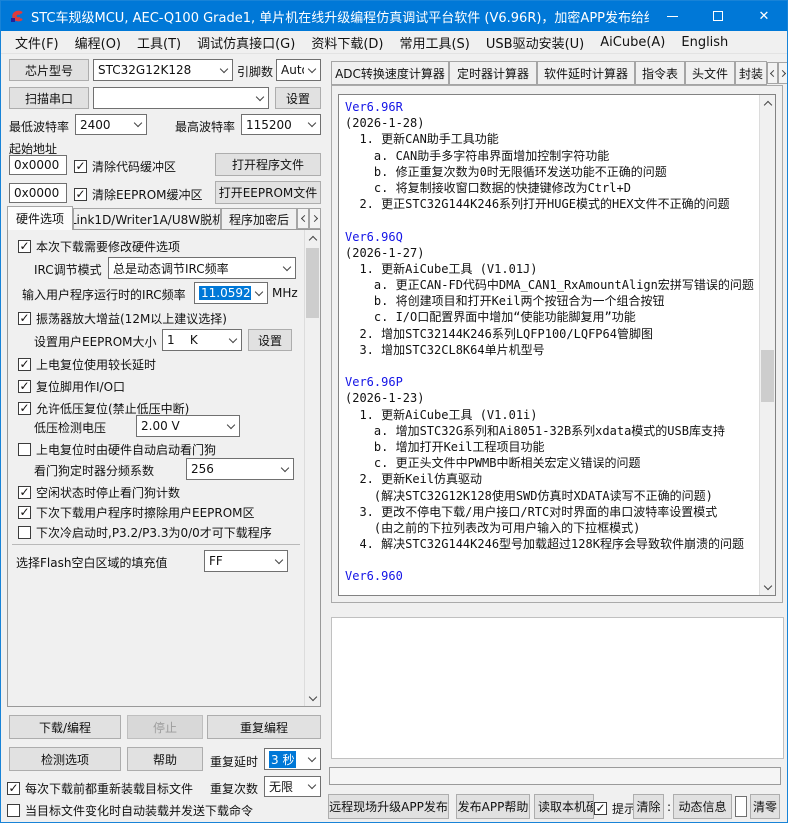  I want to click on clear-eeprom-checkbox-row: 清除EEPROM缓冲区, so click(138, 194).